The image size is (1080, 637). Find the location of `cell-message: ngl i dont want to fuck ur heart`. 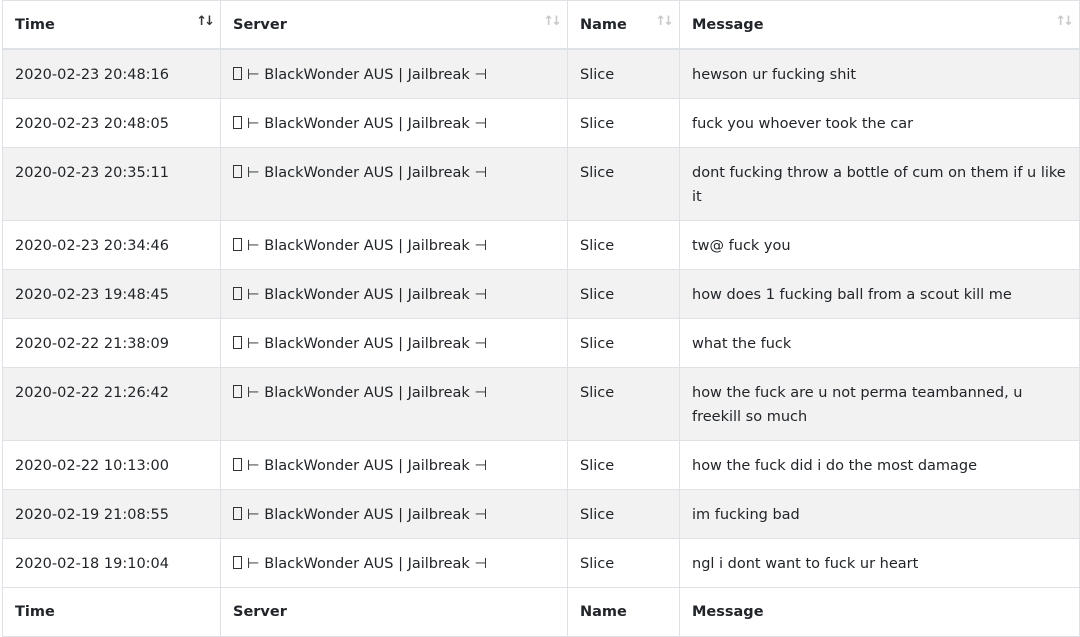

cell-message: ngl i dont want to fuck ur heart is located at coordinates (879, 563).